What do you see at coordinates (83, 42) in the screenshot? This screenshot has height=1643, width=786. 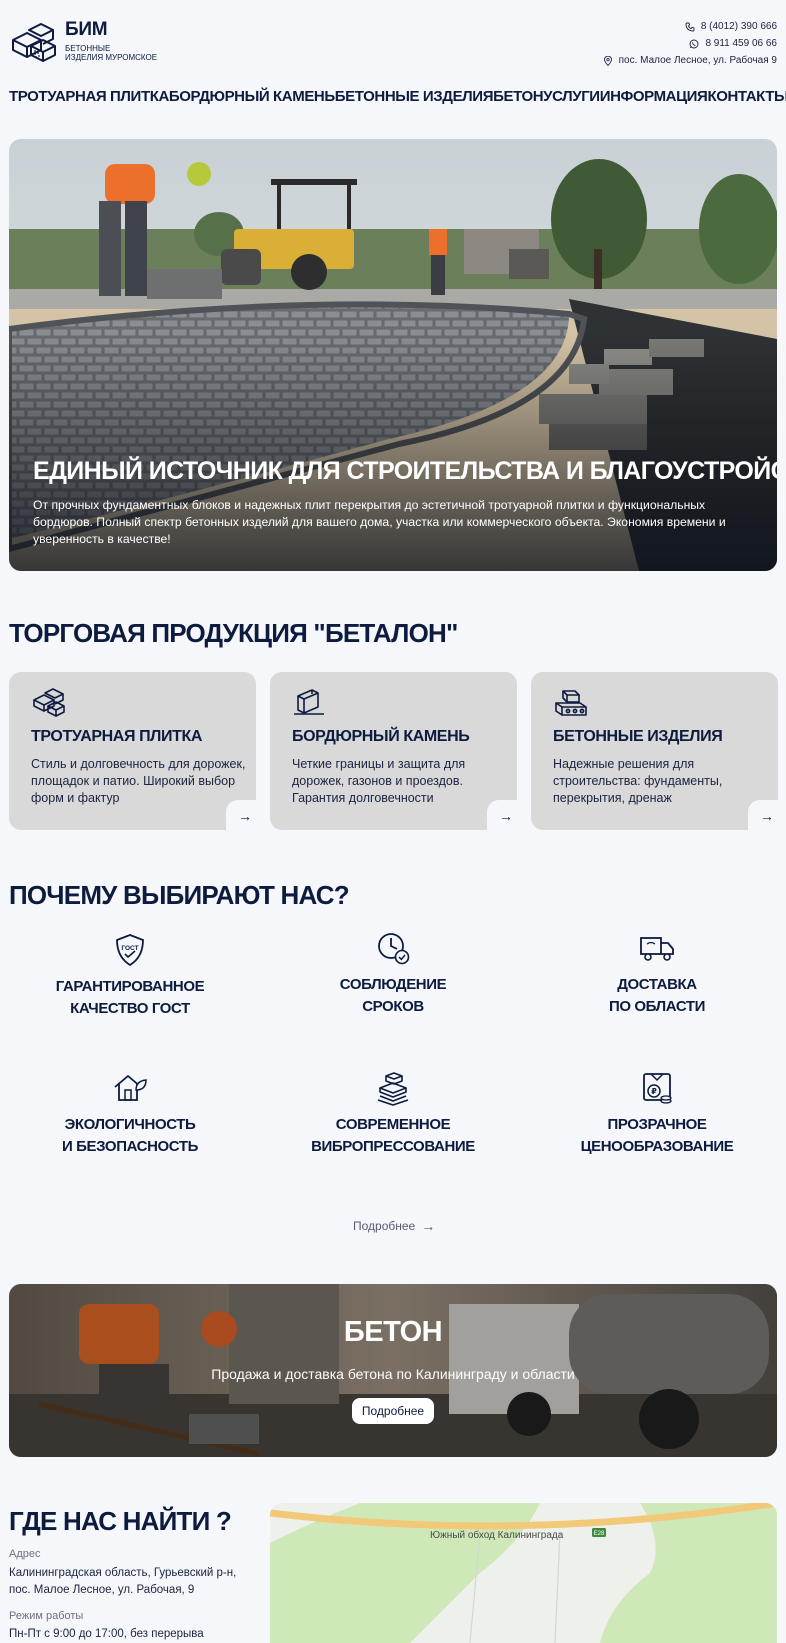 I see `logo: БИМ БЕТОННЫЕ ИЗДЕЛИЯ МУРОМСКОЕ` at bounding box center [83, 42].